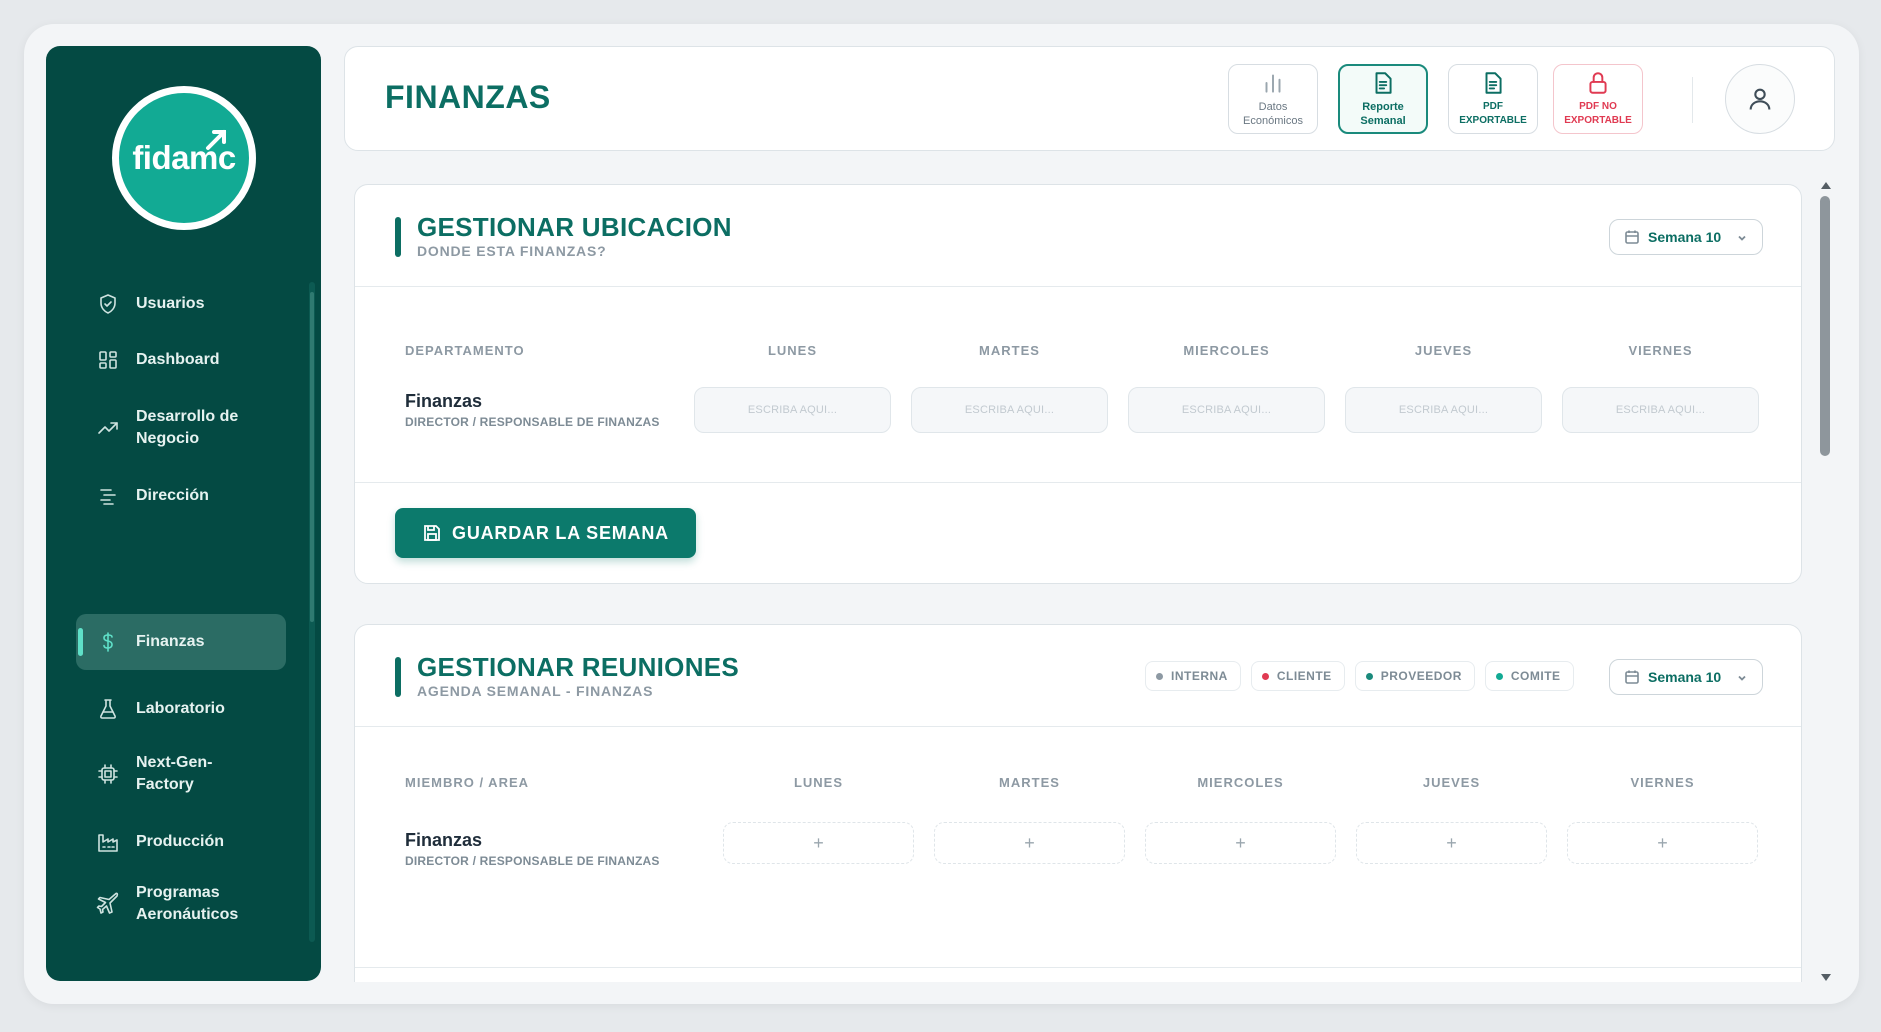  Describe the element at coordinates (1009, 410) in the screenshot. I see `martes-input` at that location.